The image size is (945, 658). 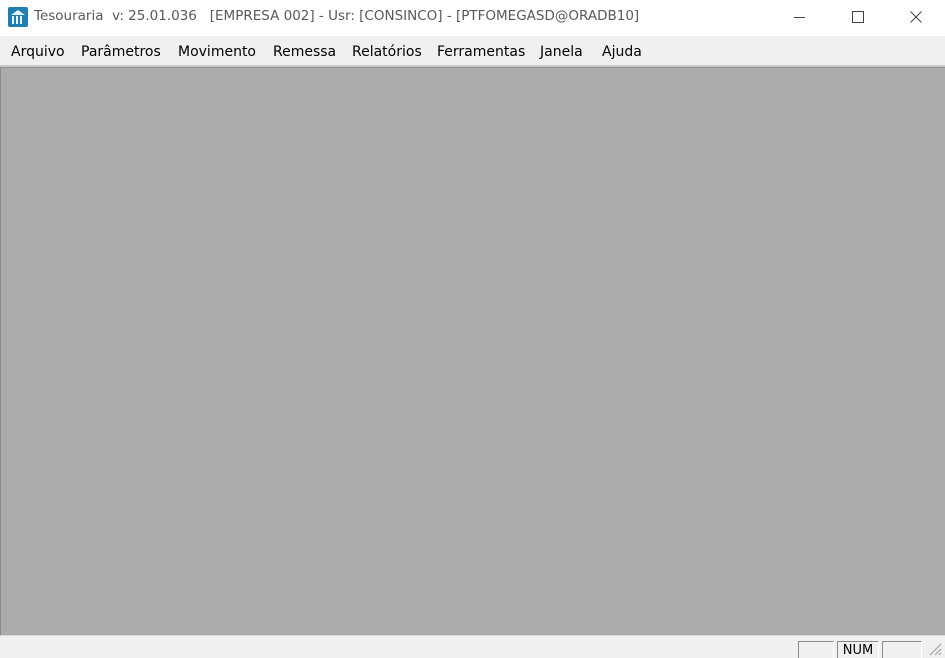 I want to click on menu-movimento: Movimento, so click(x=217, y=52).